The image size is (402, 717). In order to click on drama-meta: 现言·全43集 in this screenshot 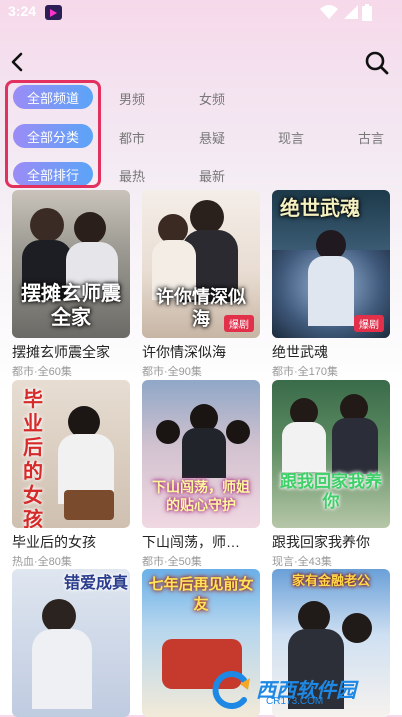, I will do `click(302, 562)`.